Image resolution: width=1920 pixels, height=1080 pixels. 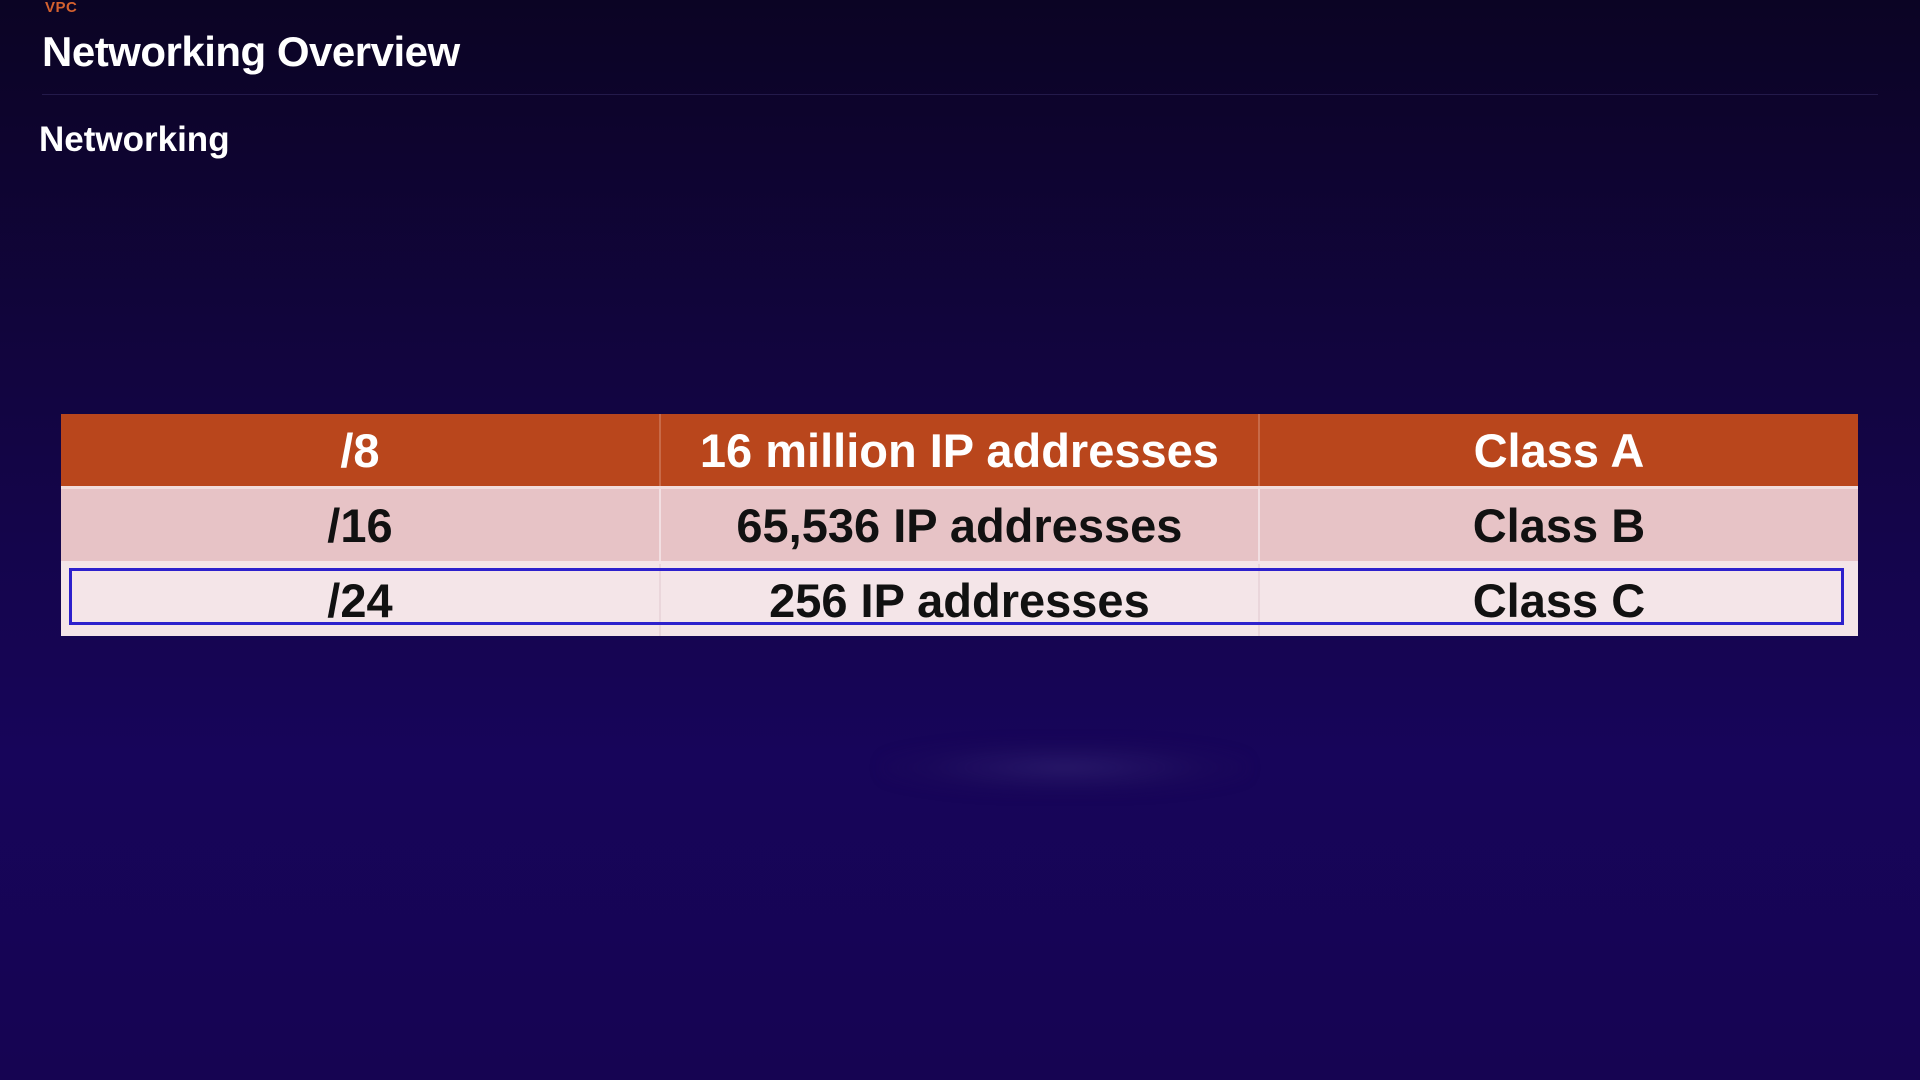 I want to click on network-class-cell: Class B, so click(x=1558, y=525).